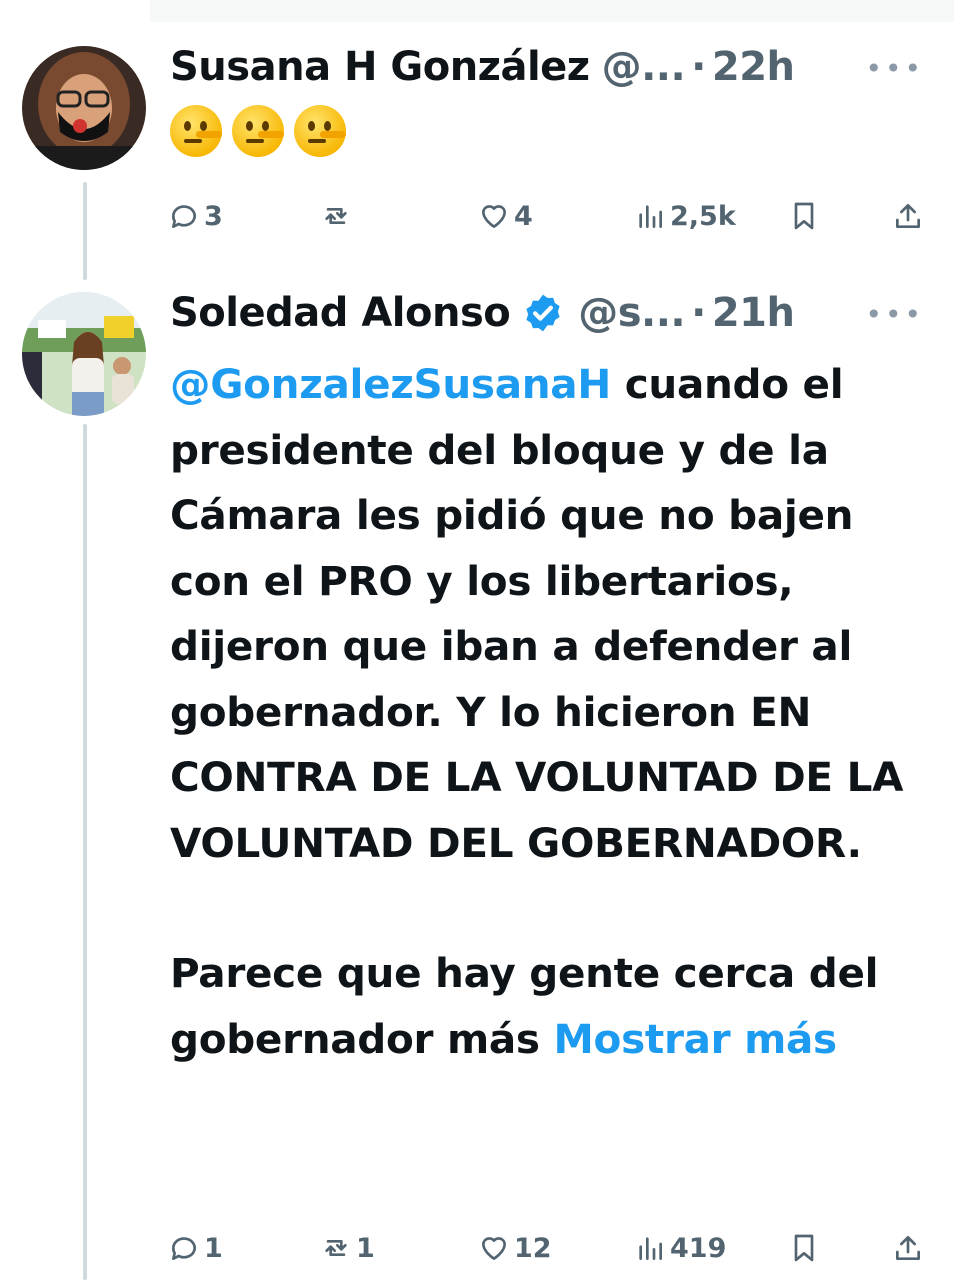 The width and height of the screenshot is (954, 1280). I want to click on thread-line-top, so click(85, 231).